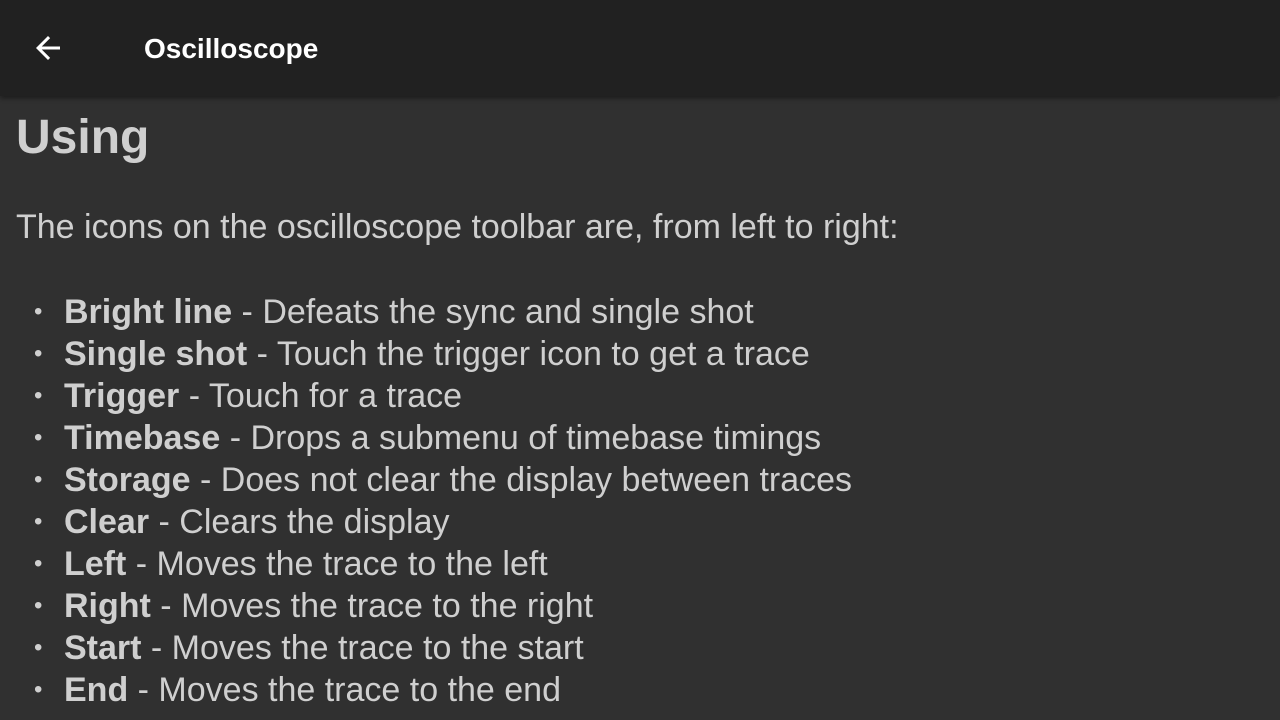 Image resolution: width=1280 pixels, height=720 pixels. I want to click on item-description: - Drops a submenu of timebase timings, so click(521, 438).